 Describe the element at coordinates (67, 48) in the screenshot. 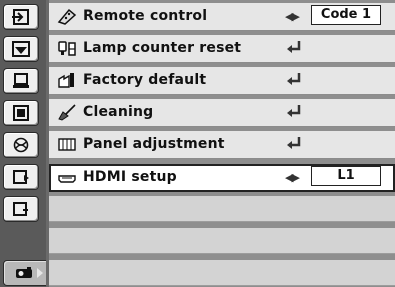

I see `lamp-icon` at that location.